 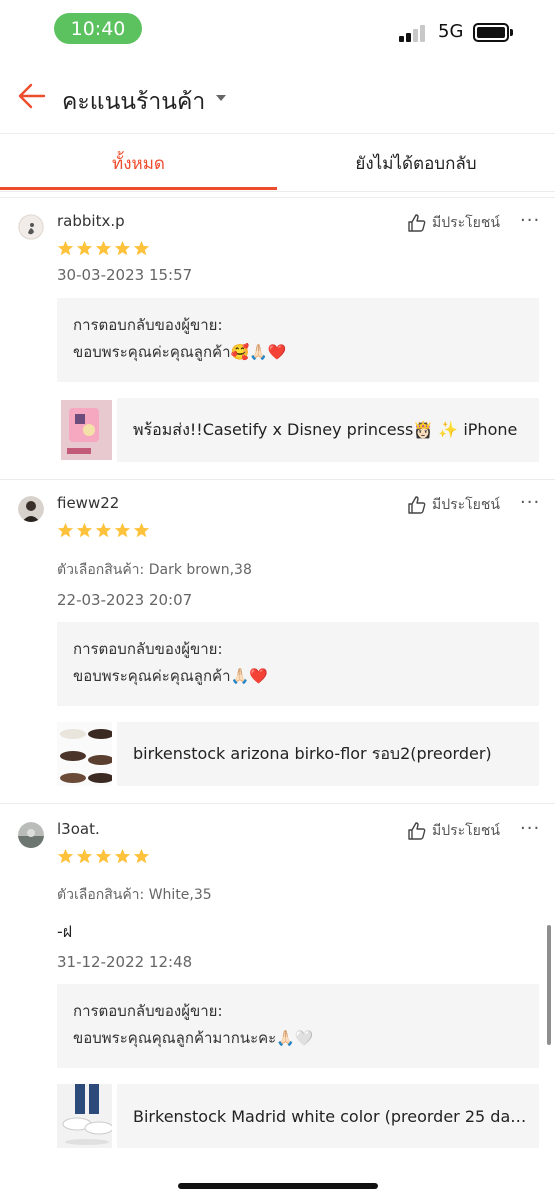 What do you see at coordinates (65, 931) in the screenshot?
I see `review-comment: -ฝ` at bounding box center [65, 931].